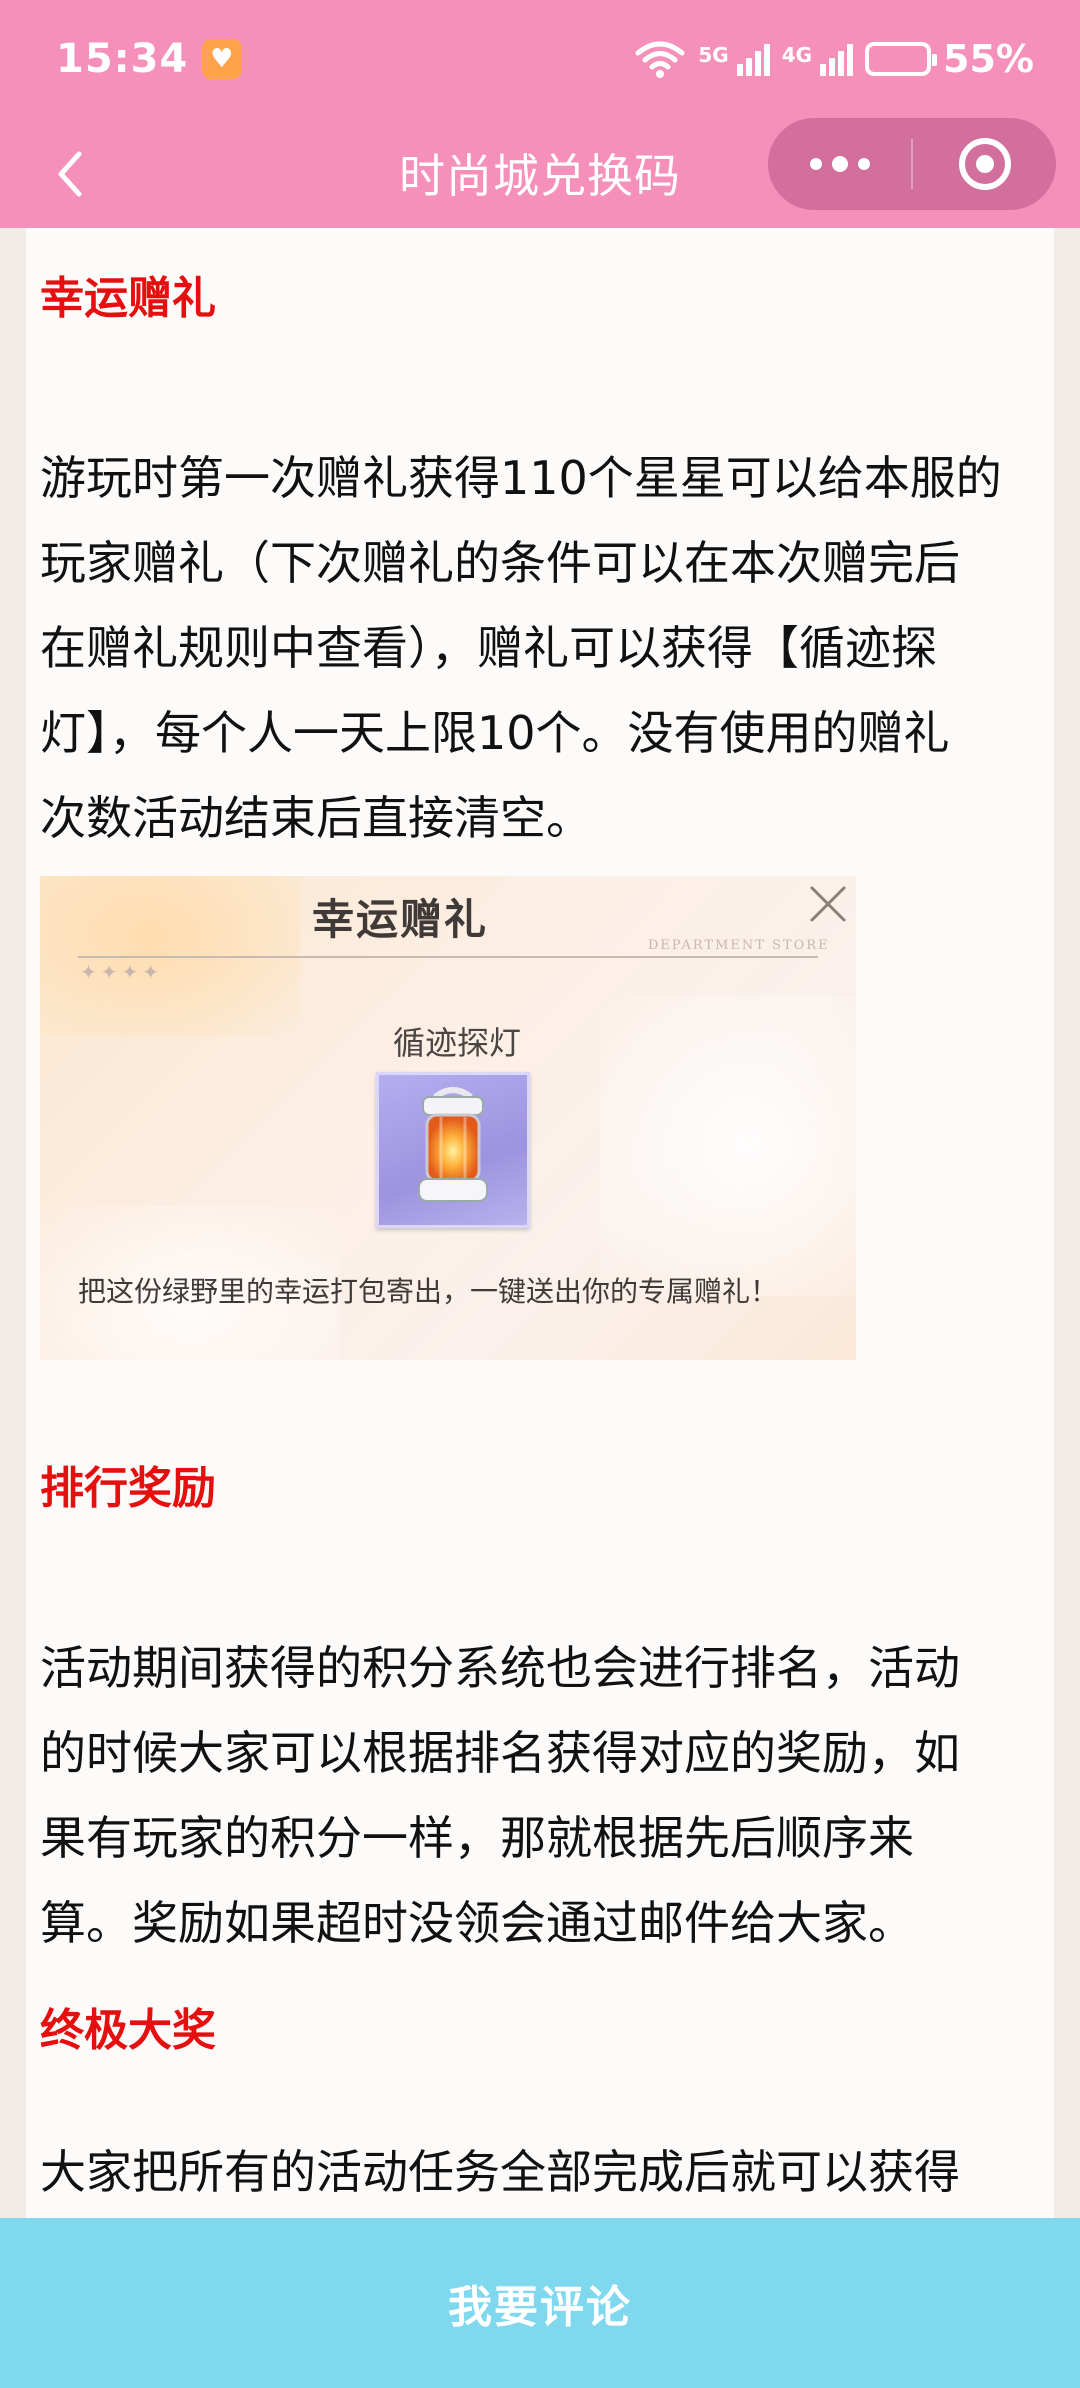  I want to click on more-options-button, so click(839, 164).